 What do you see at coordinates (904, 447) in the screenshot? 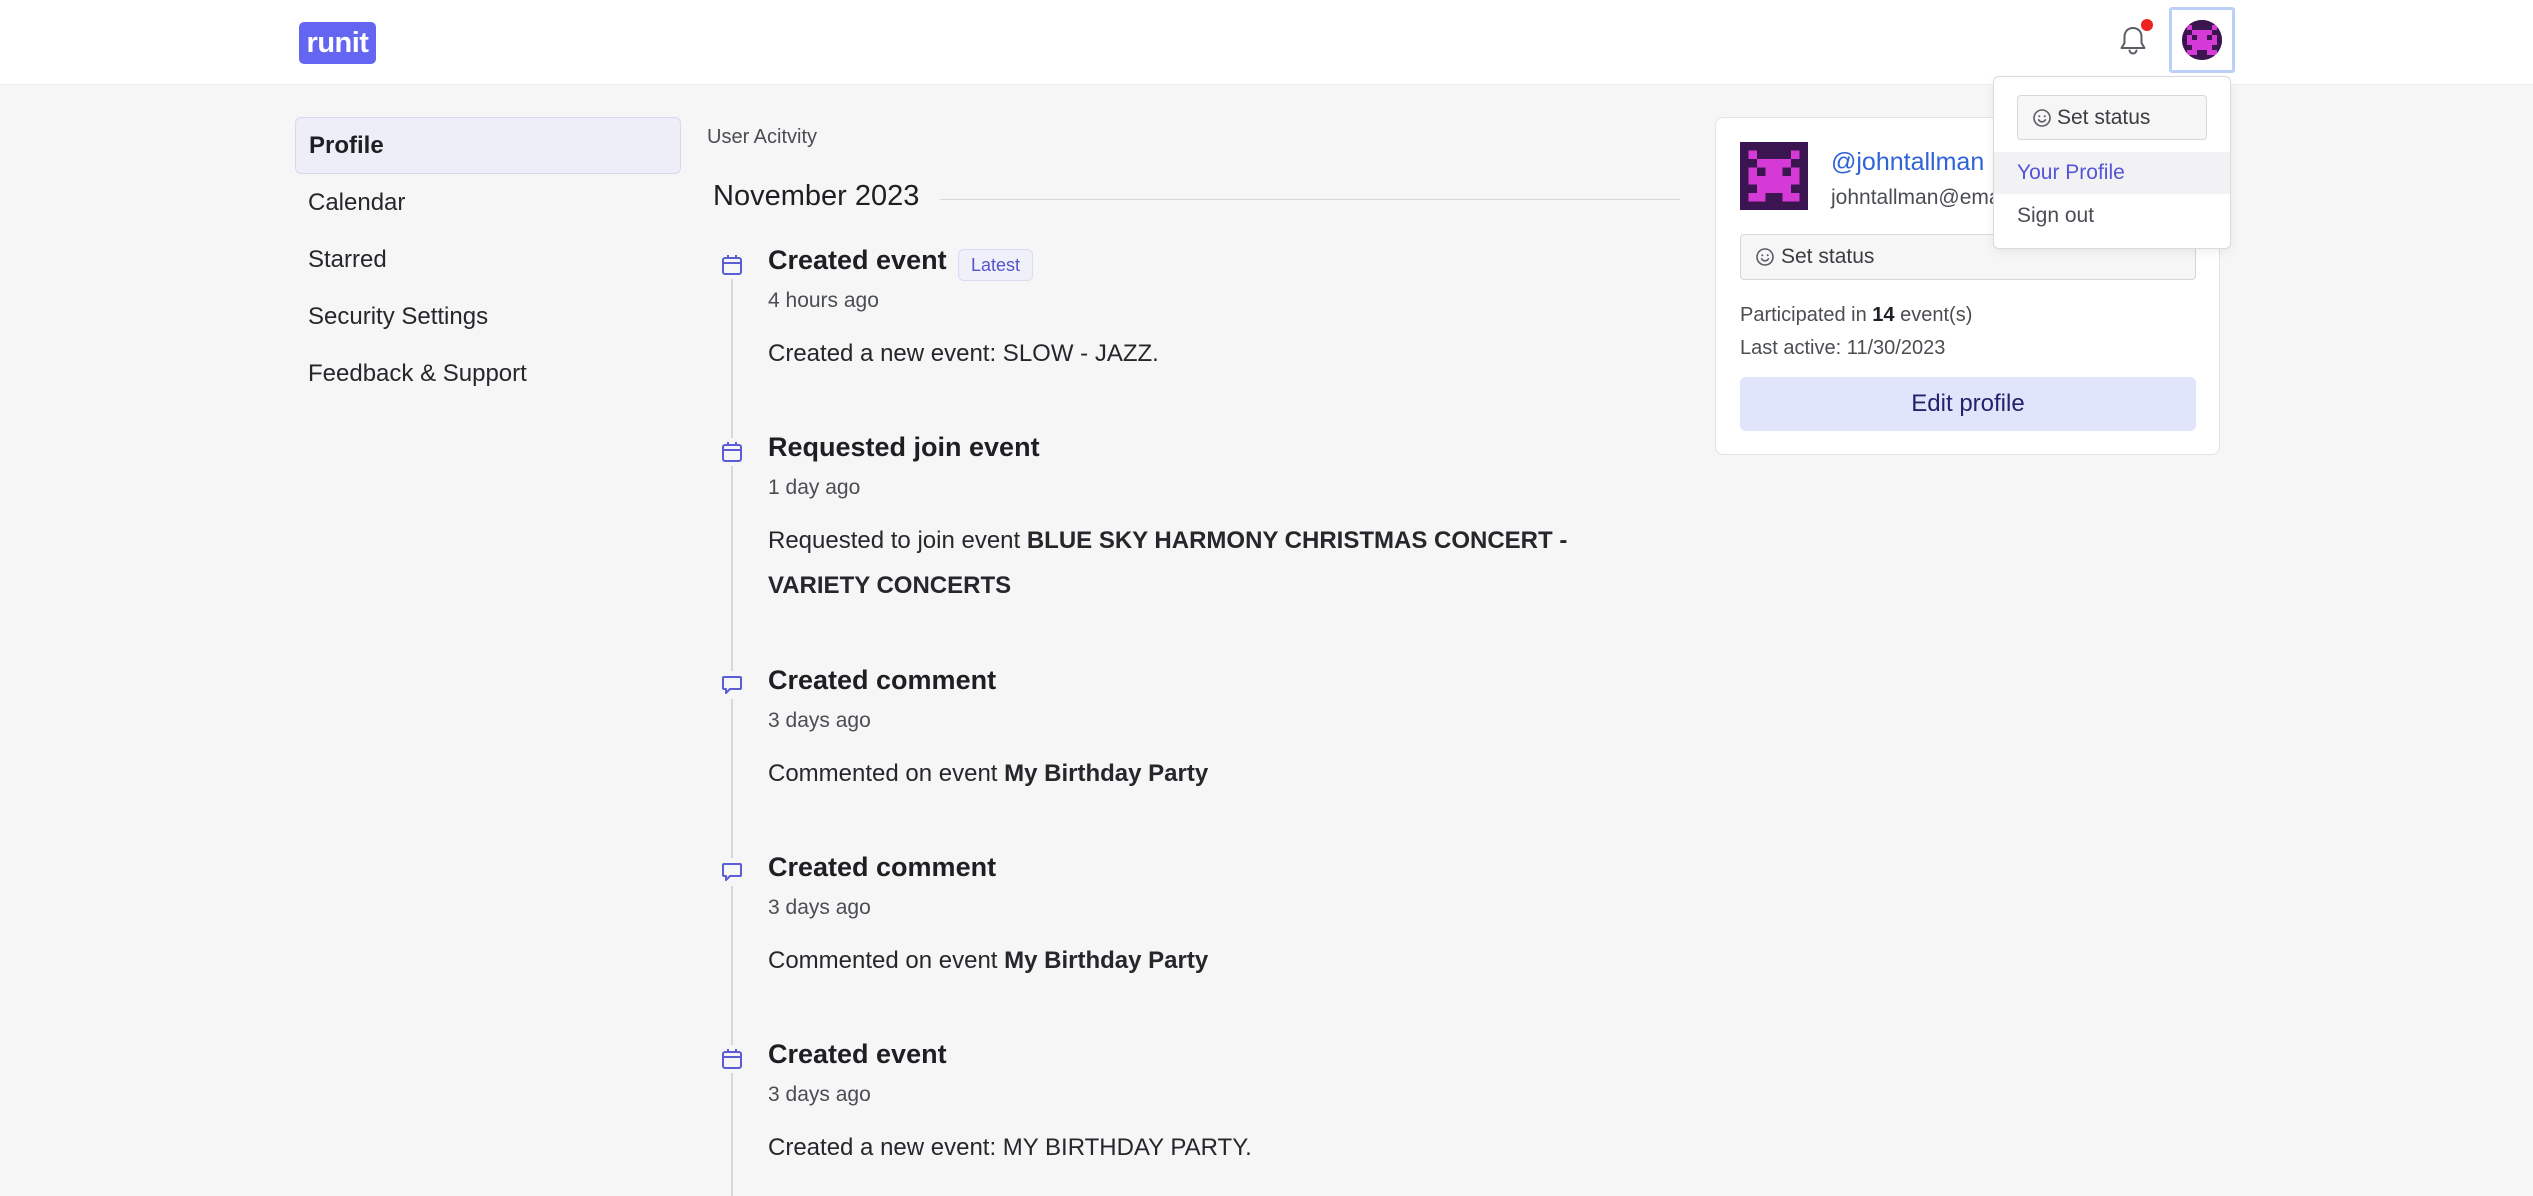
I see `activity-title: Requested join event` at bounding box center [904, 447].